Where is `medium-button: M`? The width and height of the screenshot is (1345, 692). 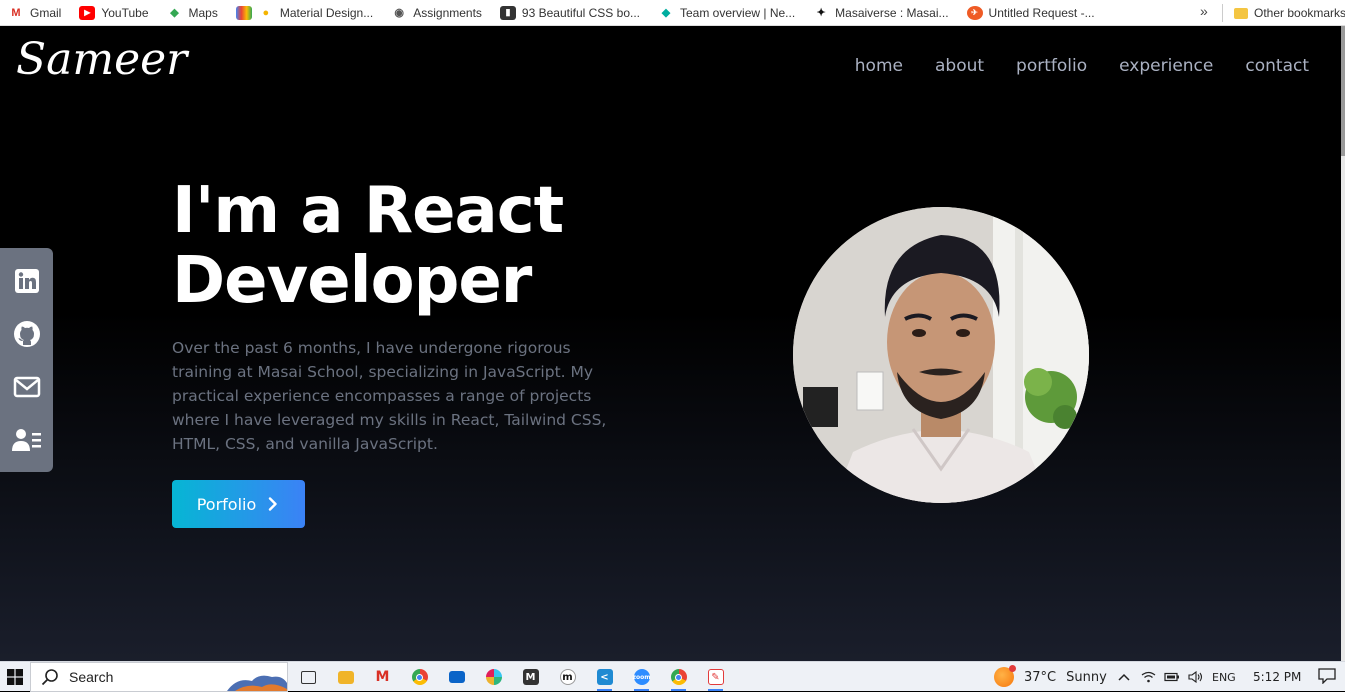
medium-button: M is located at coordinates (530, 677).